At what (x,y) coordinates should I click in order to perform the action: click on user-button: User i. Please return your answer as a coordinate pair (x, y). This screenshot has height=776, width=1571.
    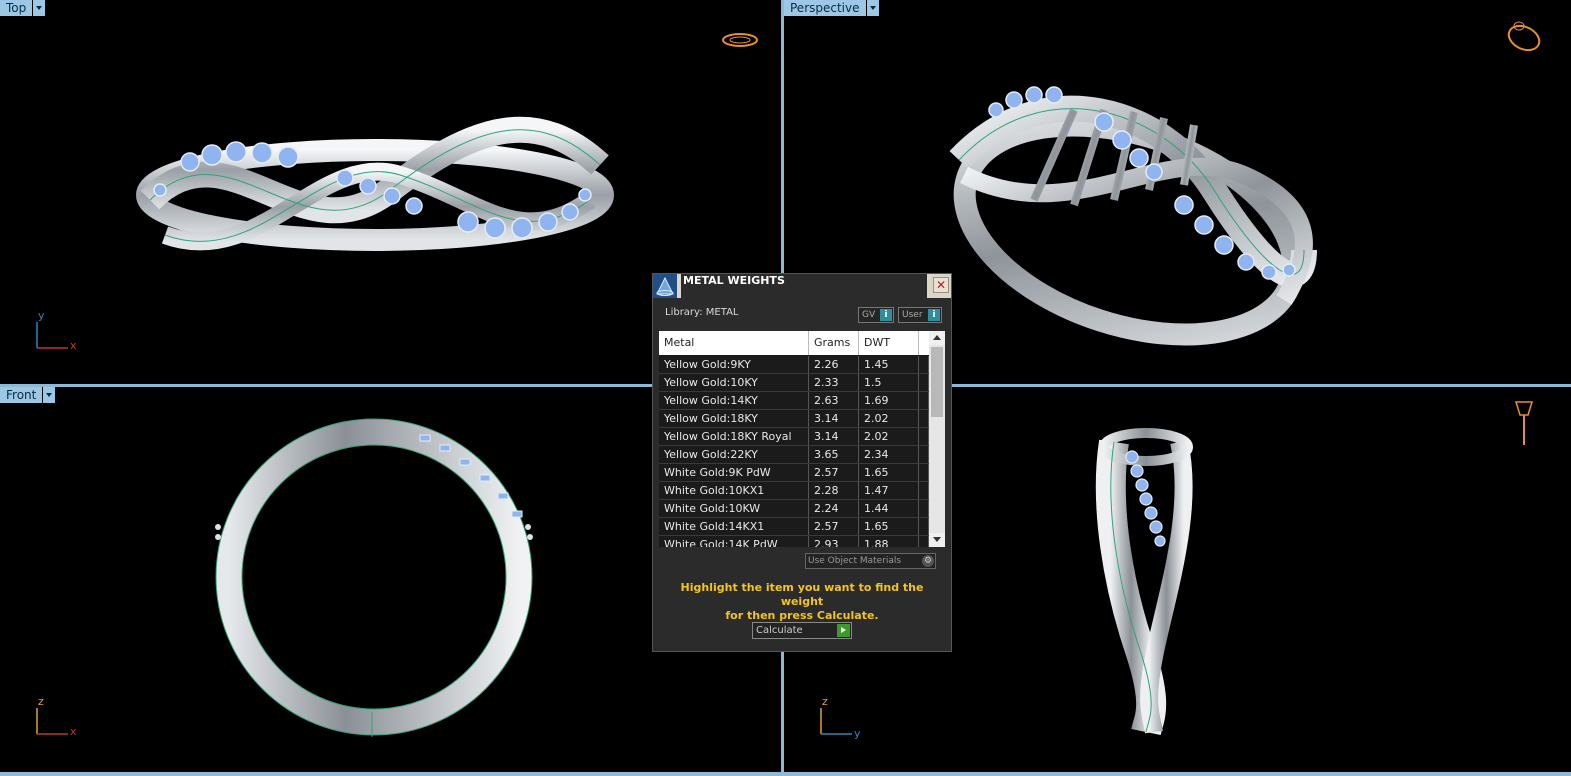
    Looking at the image, I should click on (920, 315).